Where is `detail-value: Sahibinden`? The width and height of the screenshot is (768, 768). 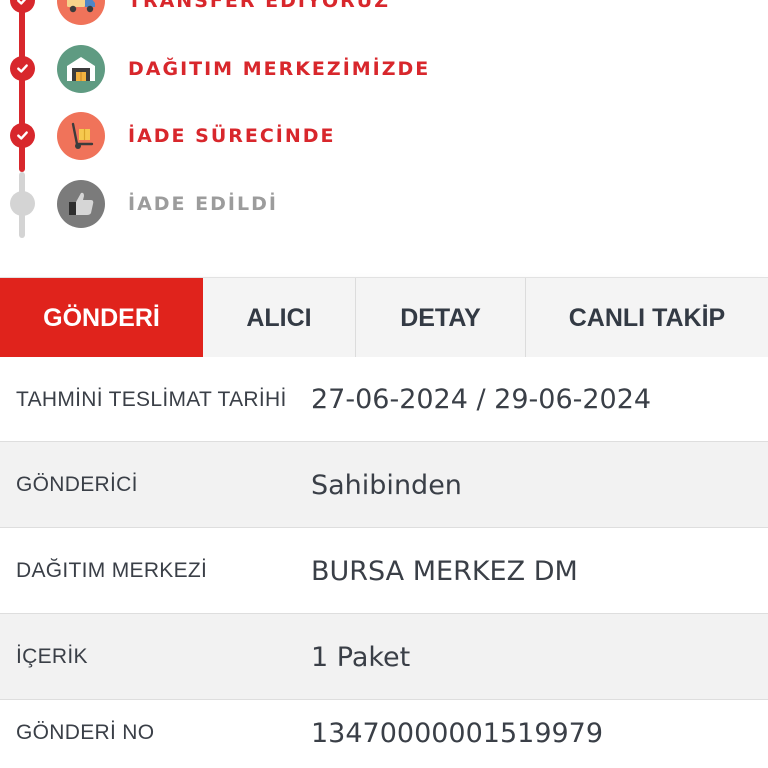
detail-value: Sahibinden is located at coordinates (386, 485).